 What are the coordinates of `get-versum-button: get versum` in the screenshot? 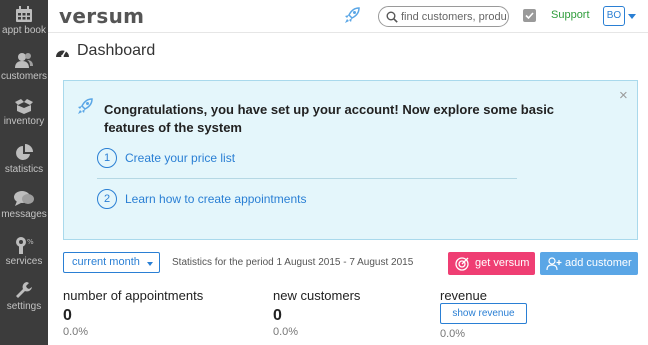 It's located at (491, 263).